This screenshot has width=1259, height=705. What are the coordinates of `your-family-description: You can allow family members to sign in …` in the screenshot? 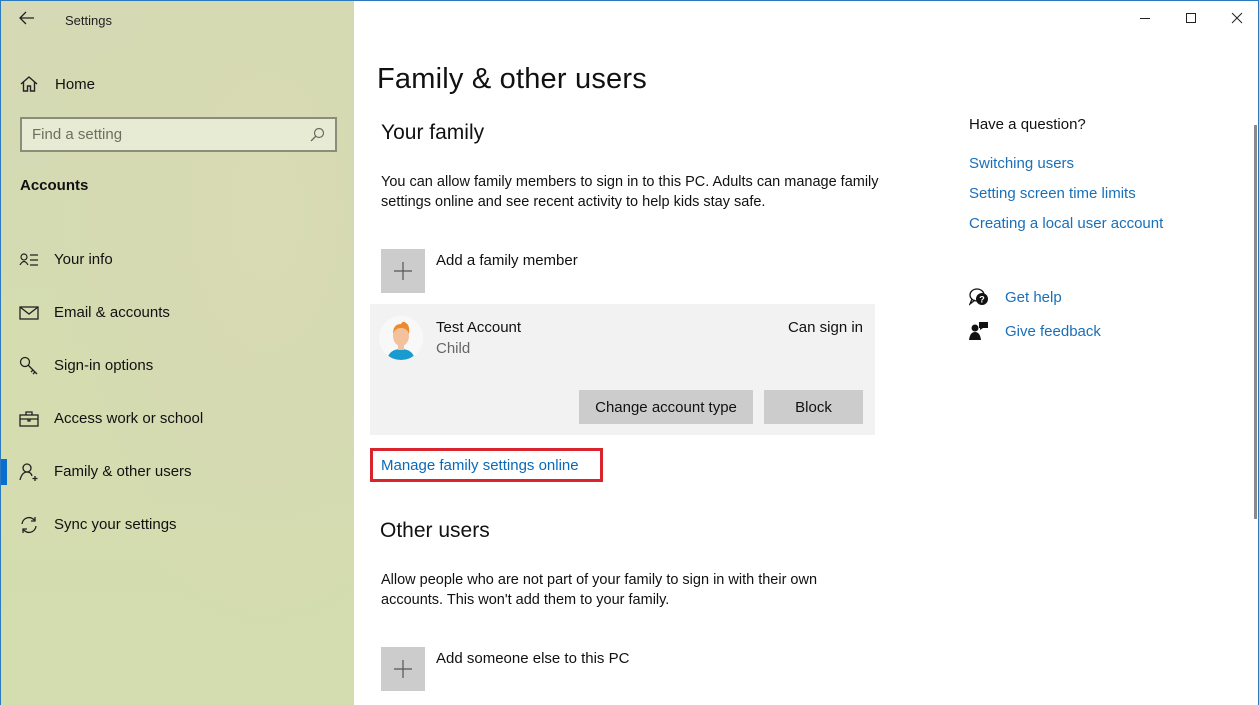 It's located at (630, 192).